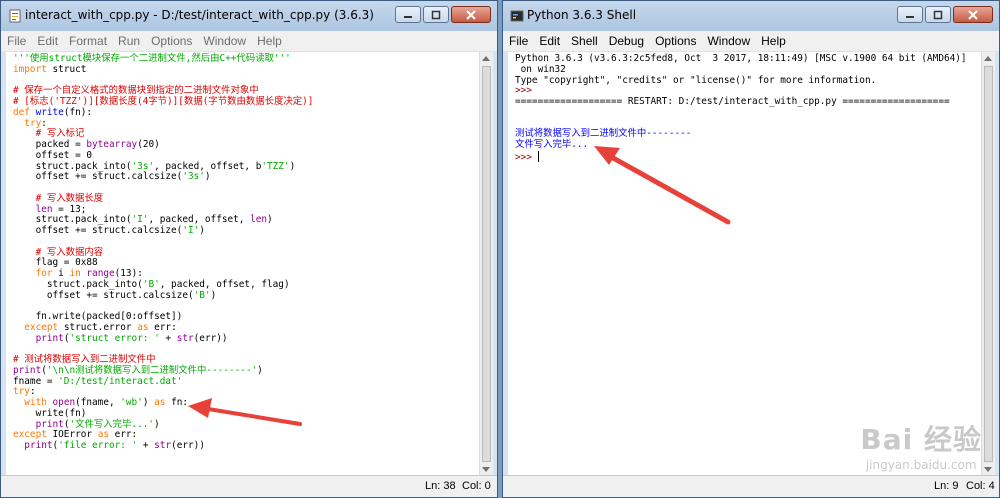 Image resolution: width=1000 pixels, height=498 pixels. Describe the element at coordinates (582, 15) in the screenshot. I see `shell-window-title: Python 3.6.3 Shell` at that location.